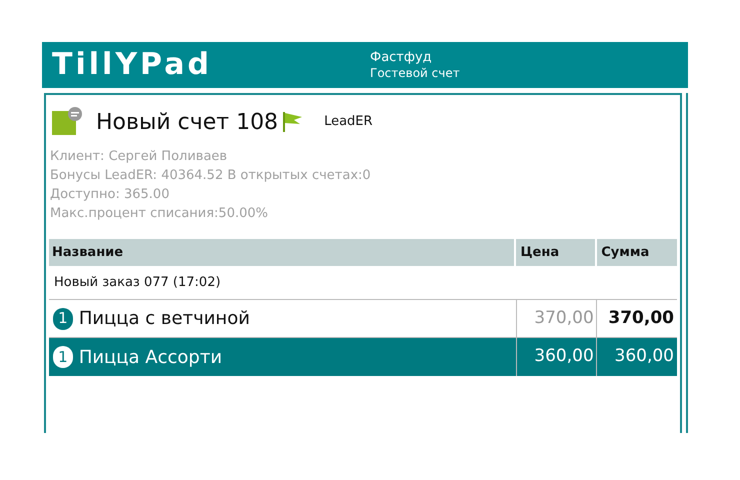 The height and width of the screenshot is (480, 740). I want to click on column-header: Название, so click(87, 253).